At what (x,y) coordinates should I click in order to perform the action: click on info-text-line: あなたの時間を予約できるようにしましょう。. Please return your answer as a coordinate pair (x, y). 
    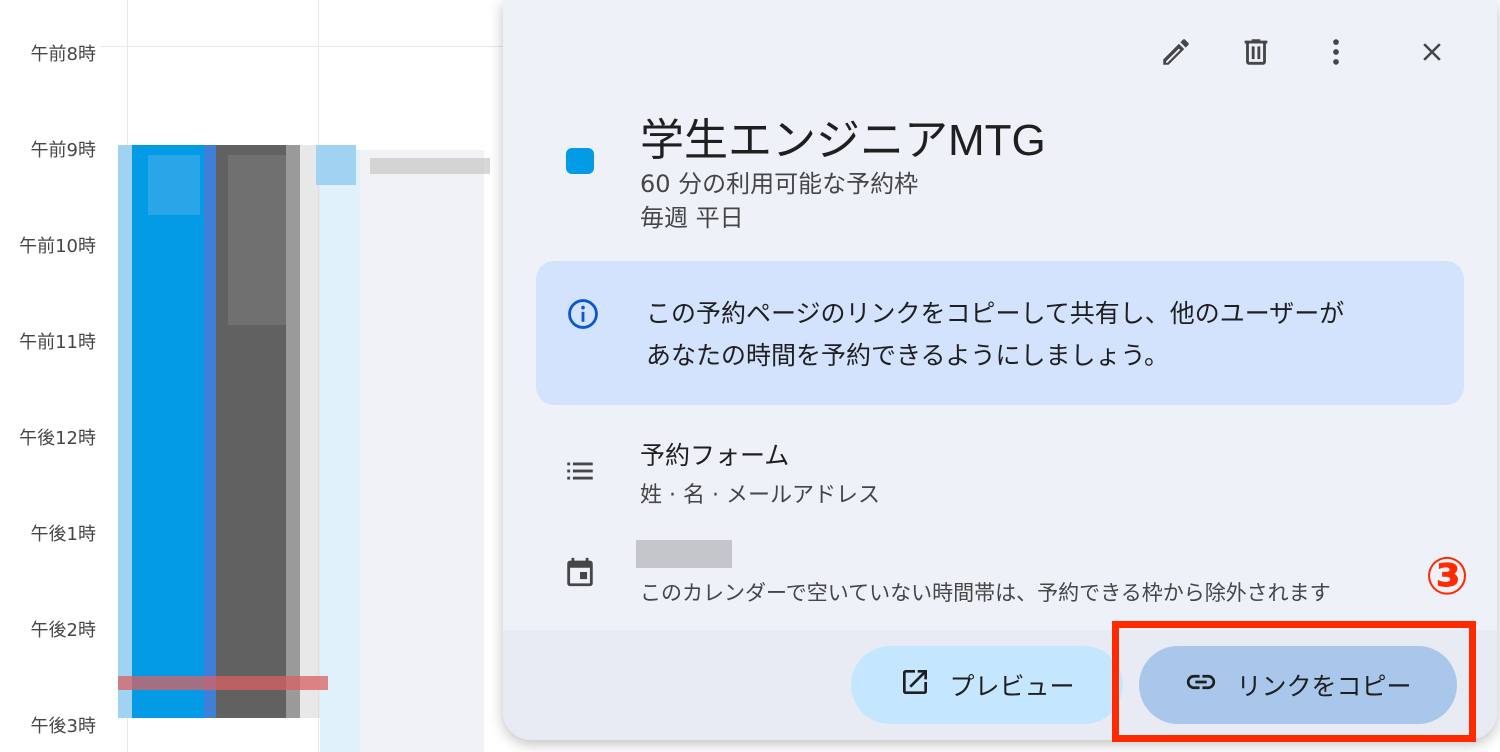
    Looking at the image, I should click on (908, 355).